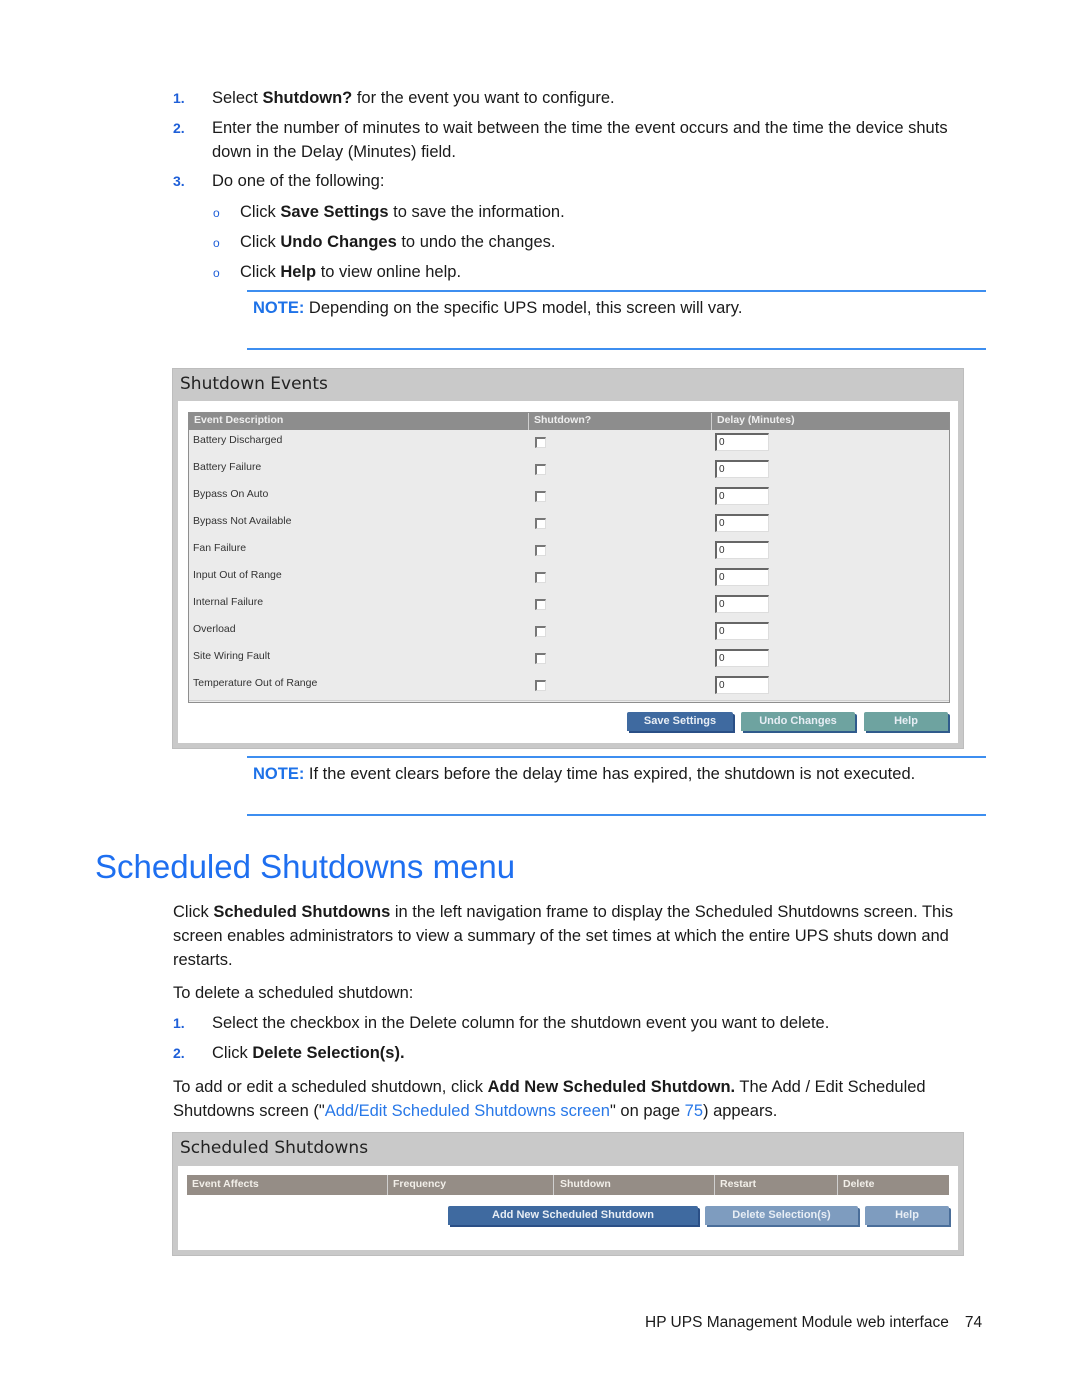 This screenshot has width=1080, height=1397. What do you see at coordinates (293, 993) in the screenshot?
I see `delete-intro: To delete a scheduled shutdown:` at bounding box center [293, 993].